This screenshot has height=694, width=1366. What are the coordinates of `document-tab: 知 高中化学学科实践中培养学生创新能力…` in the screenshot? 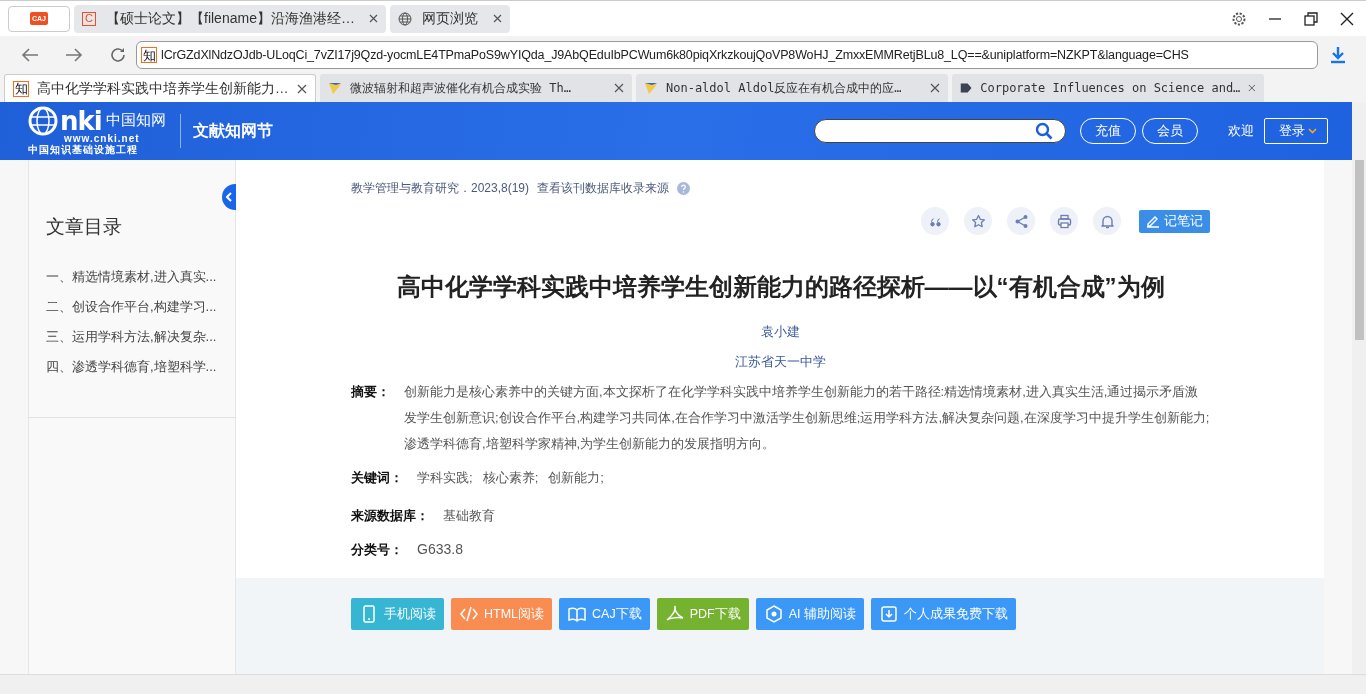 It's located at (160, 88).